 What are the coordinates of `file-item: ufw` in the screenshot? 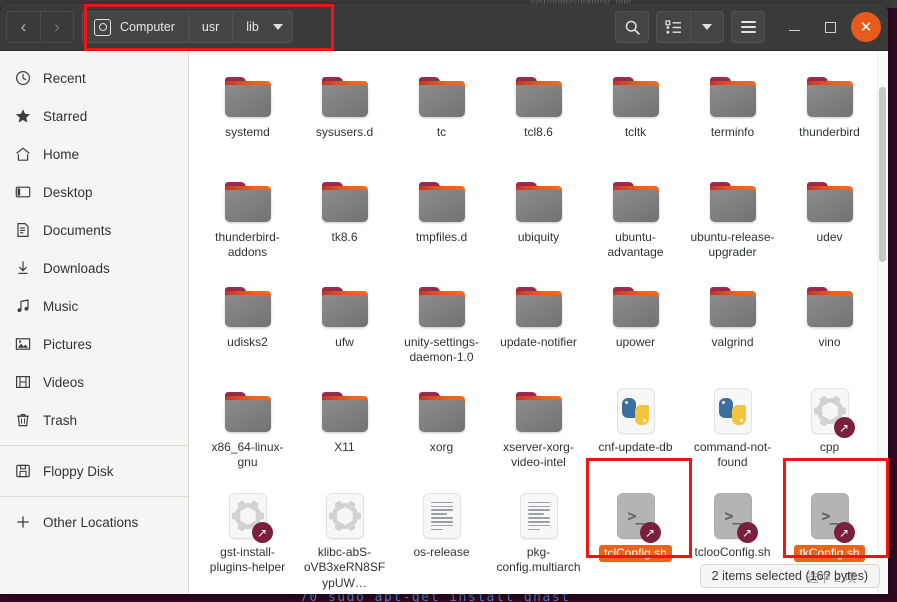 It's located at (344, 323).